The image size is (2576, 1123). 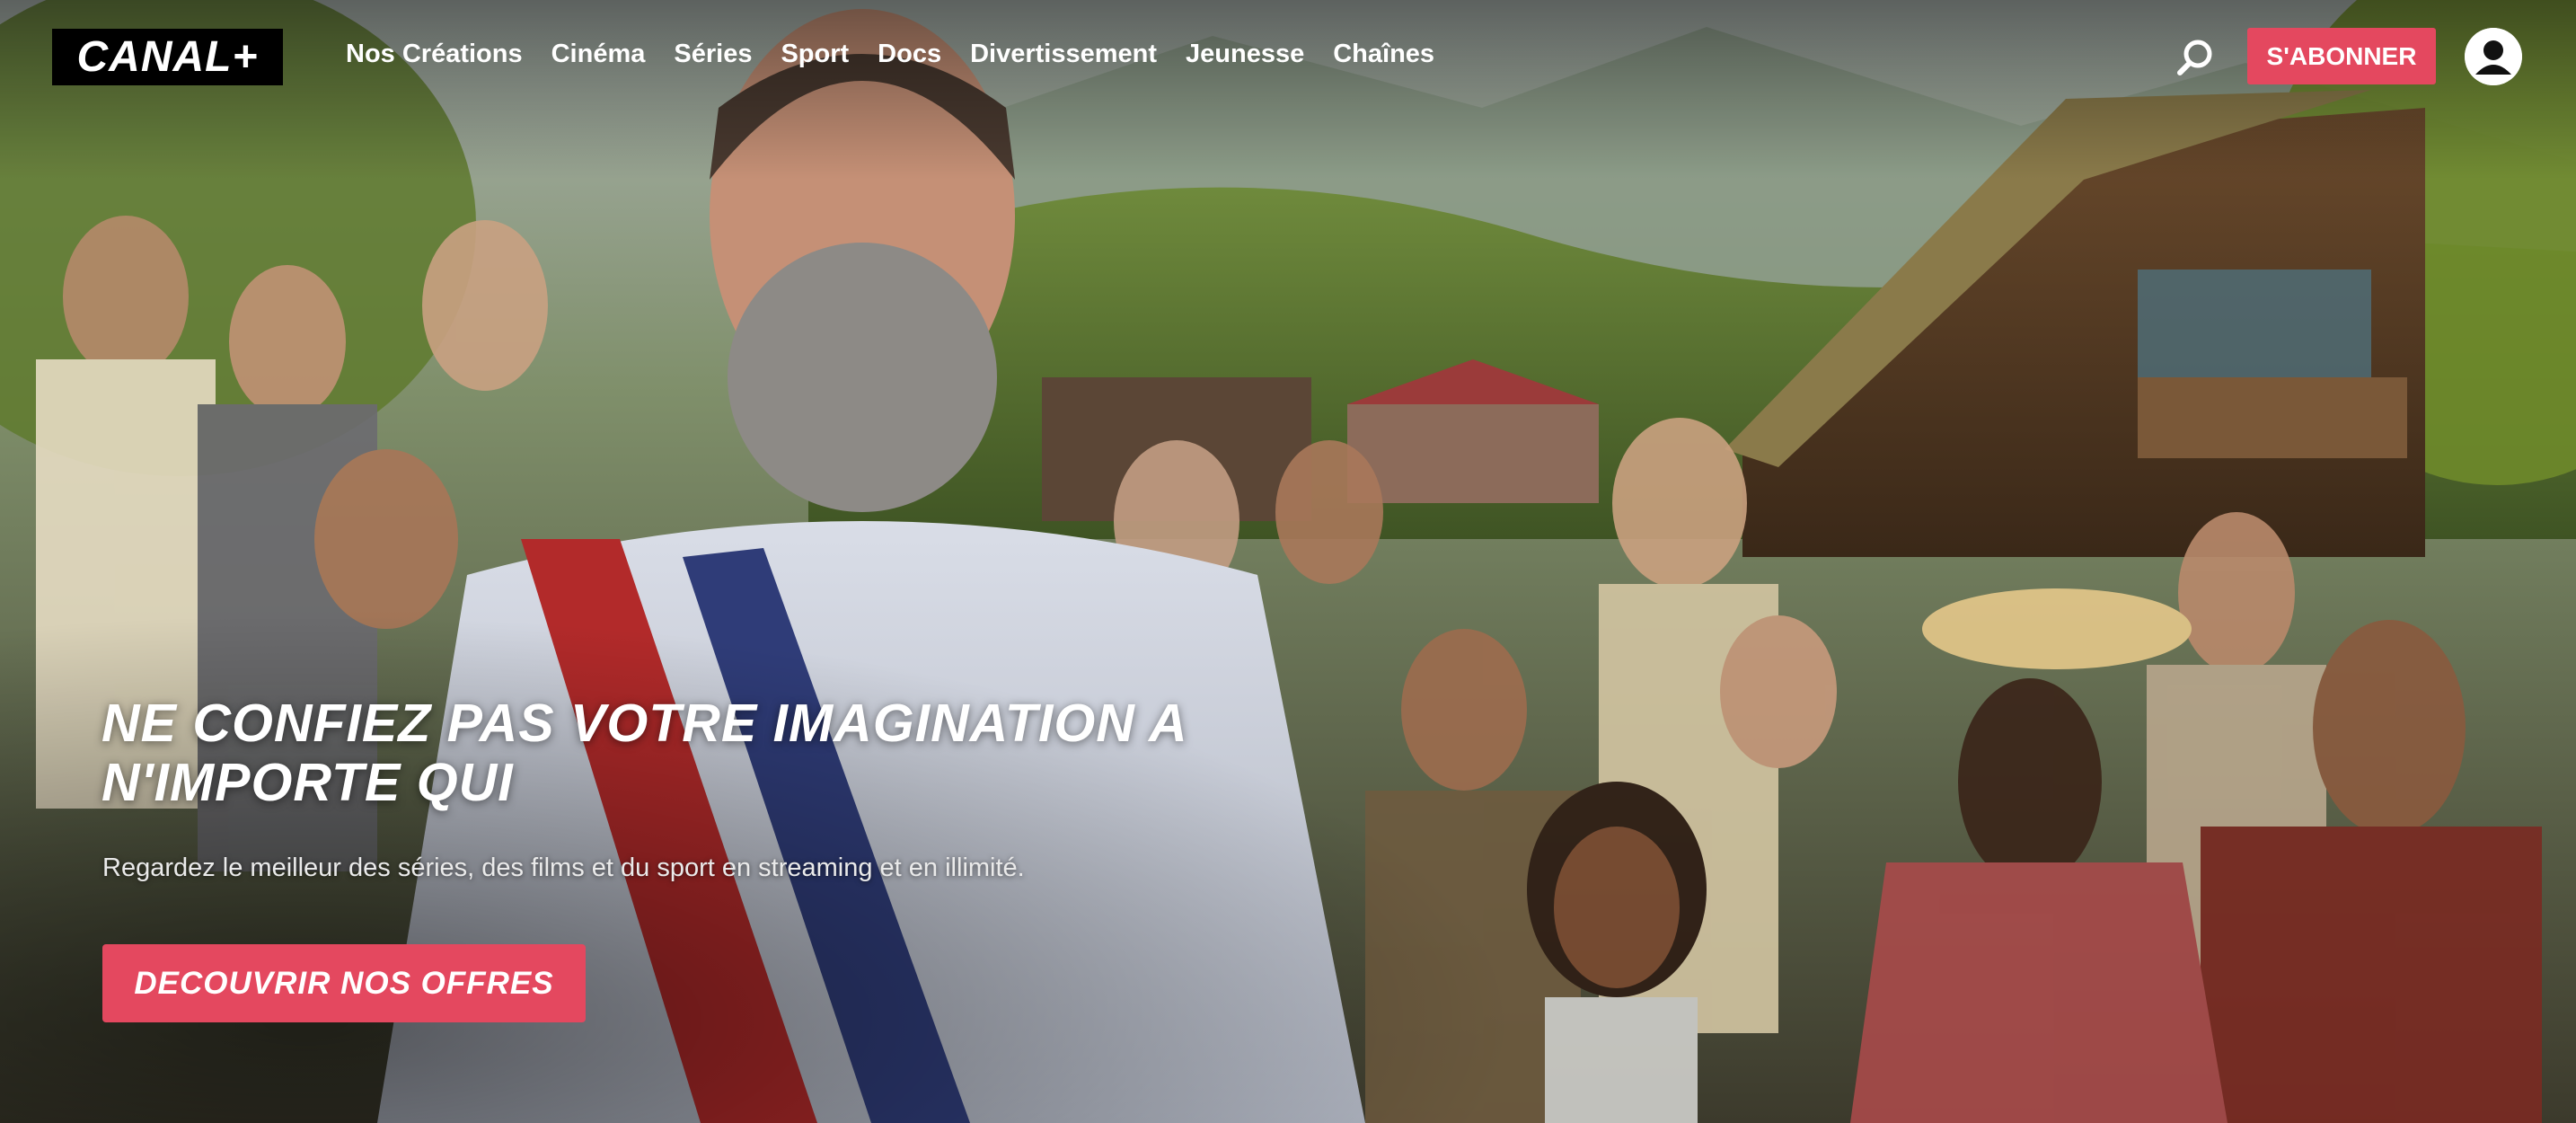 What do you see at coordinates (1383, 54) in the screenshot?
I see `nav-item-chaines: Chaînes` at bounding box center [1383, 54].